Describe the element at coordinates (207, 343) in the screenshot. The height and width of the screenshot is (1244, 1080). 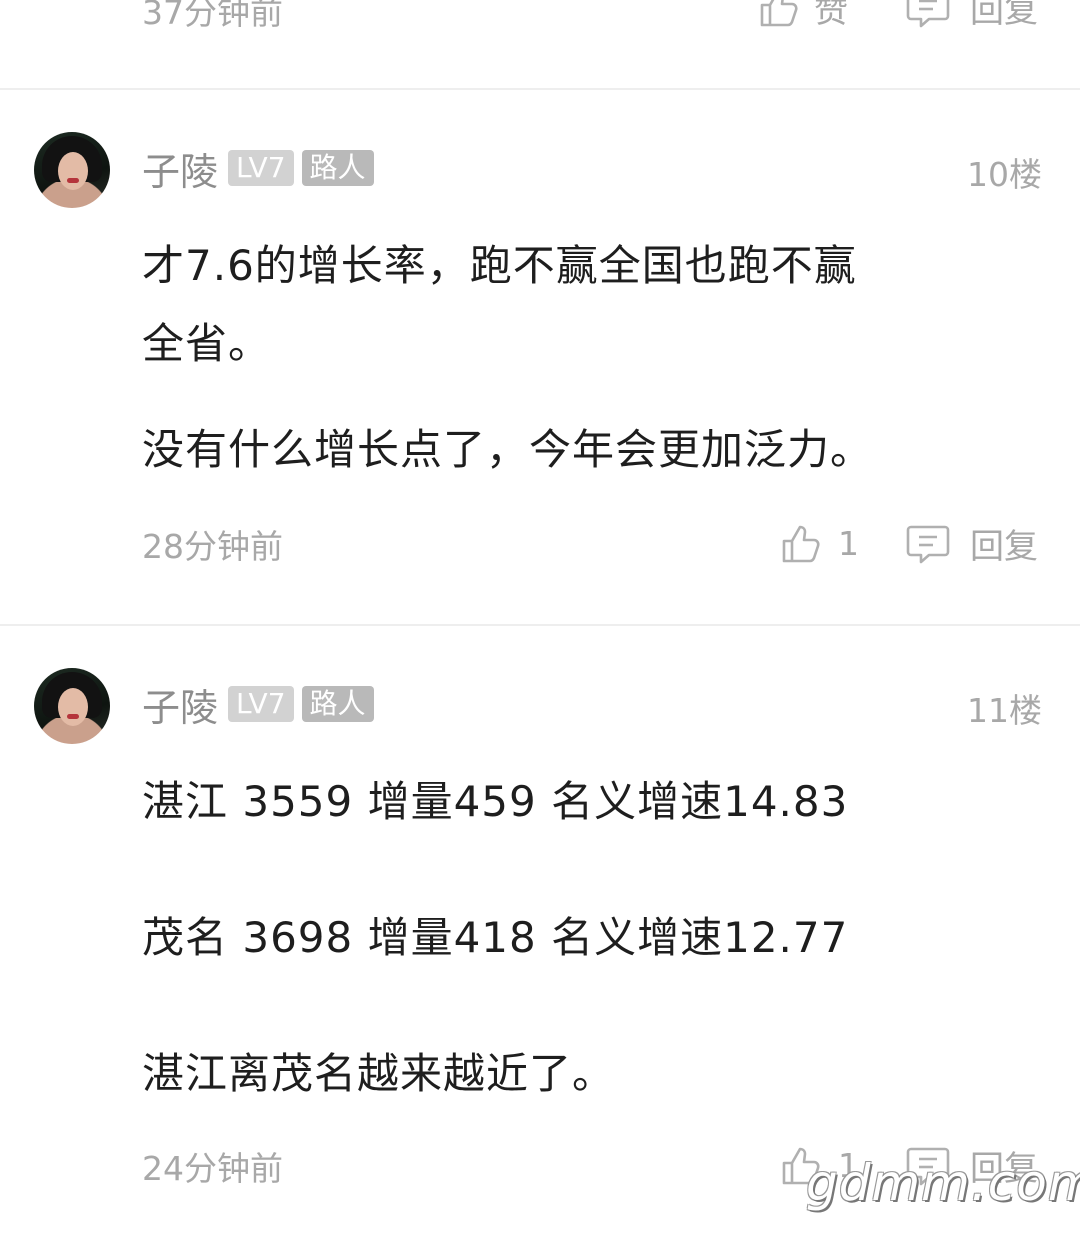
I see `comment-paragraph: 全省。` at that location.